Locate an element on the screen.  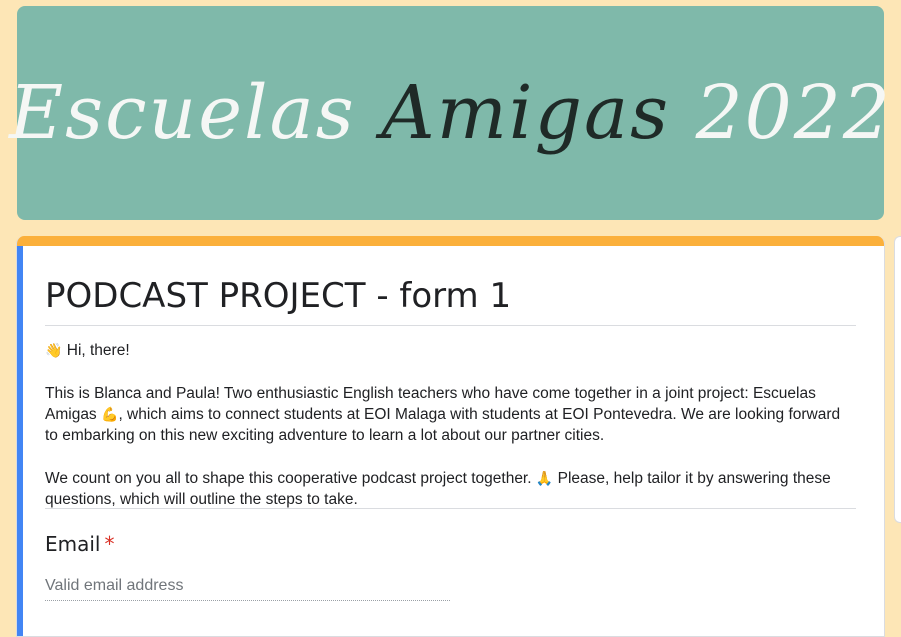
email-question-label: Email * is located at coordinates (80, 544).